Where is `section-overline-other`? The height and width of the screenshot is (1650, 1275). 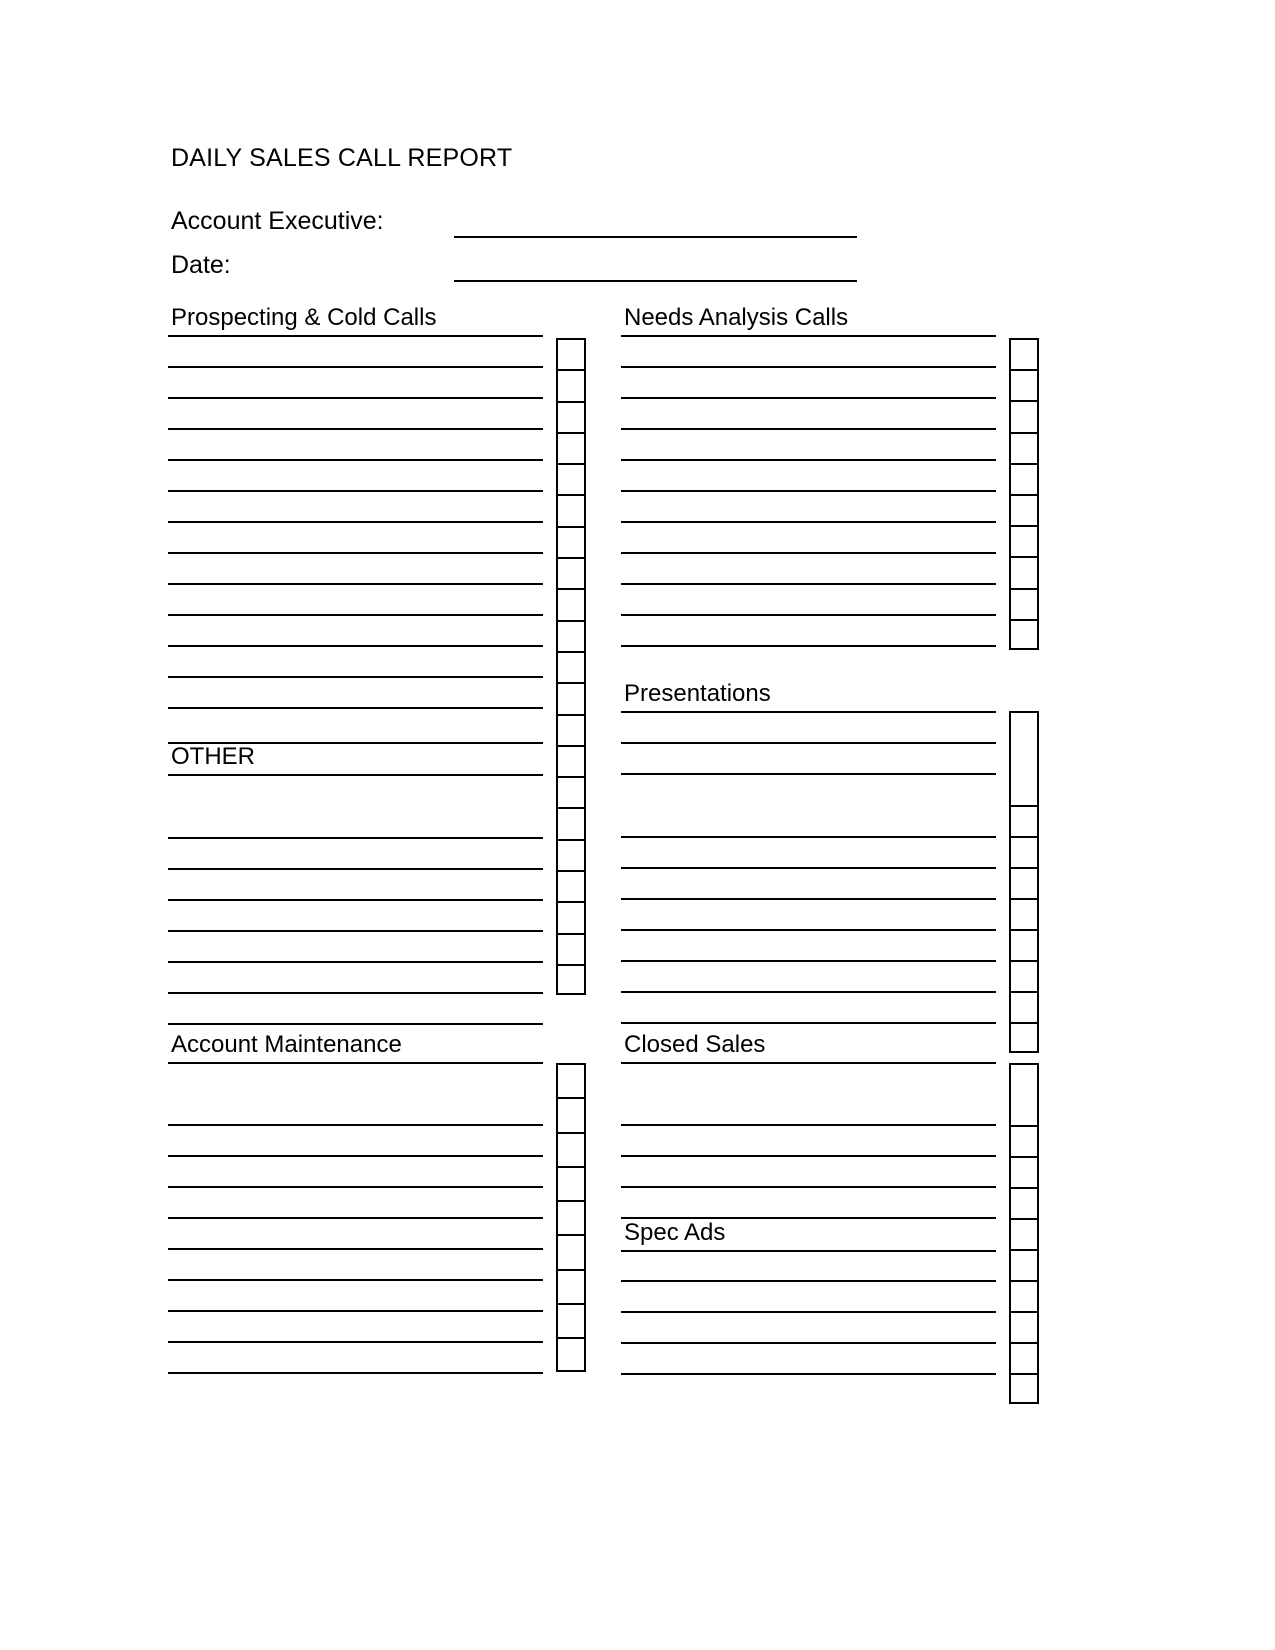 section-overline-other is located at coordinates (355, 743).